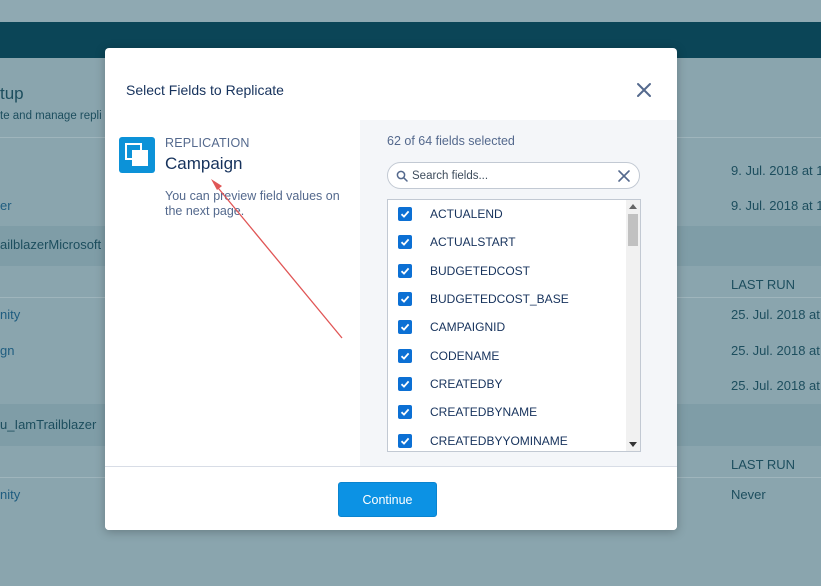 This screenshot has height=586, width=821. I want to click on object-name: Campaign, so click(204, 163).